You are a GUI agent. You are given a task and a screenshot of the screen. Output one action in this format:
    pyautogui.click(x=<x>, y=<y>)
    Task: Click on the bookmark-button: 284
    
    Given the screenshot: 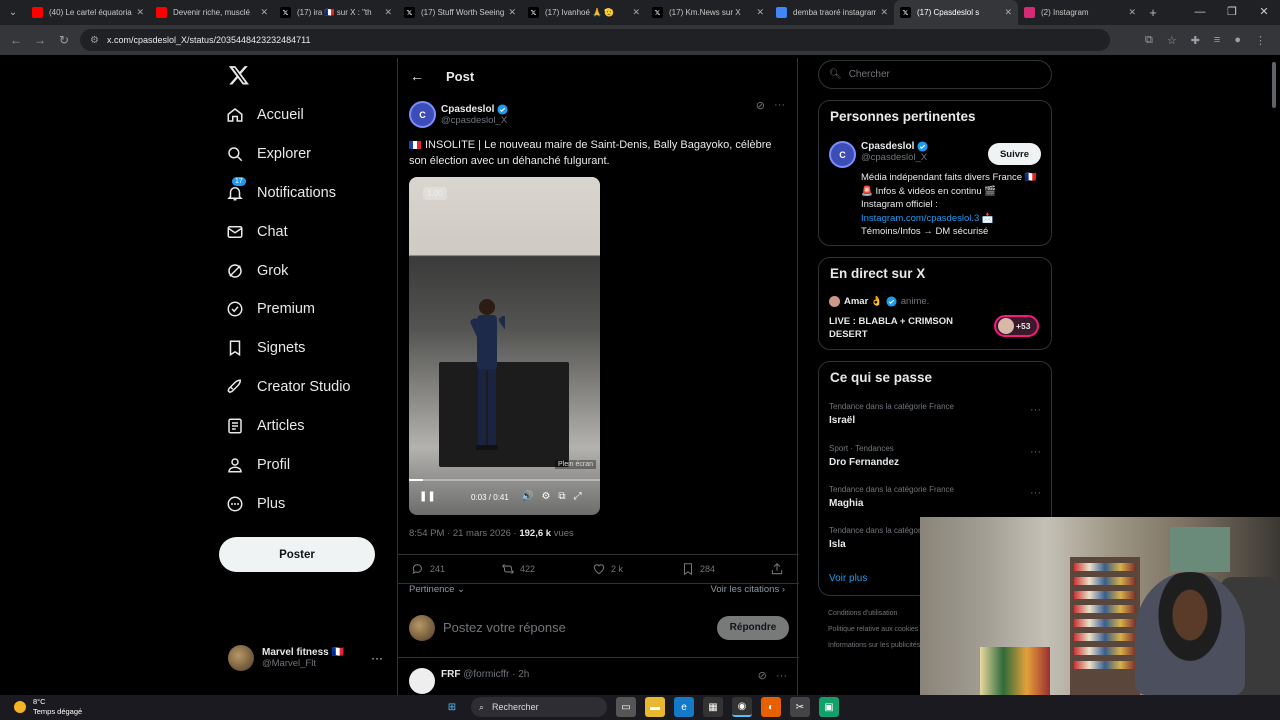 What is the action you would take?
    pyautogui.click(x=698, y=569)
    